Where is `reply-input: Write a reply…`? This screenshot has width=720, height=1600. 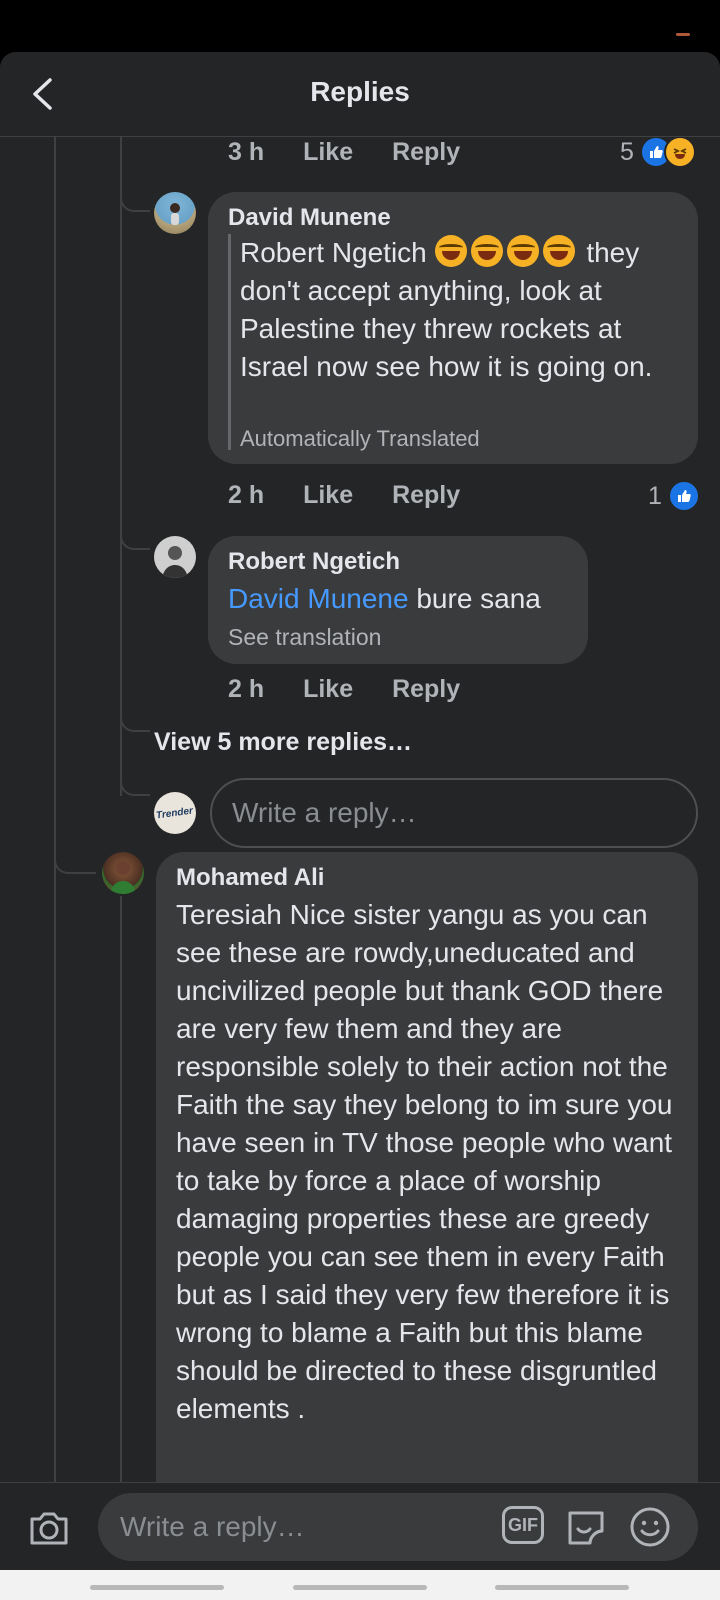 reply-input: Write a reply… is located at coordinates (454, 813).